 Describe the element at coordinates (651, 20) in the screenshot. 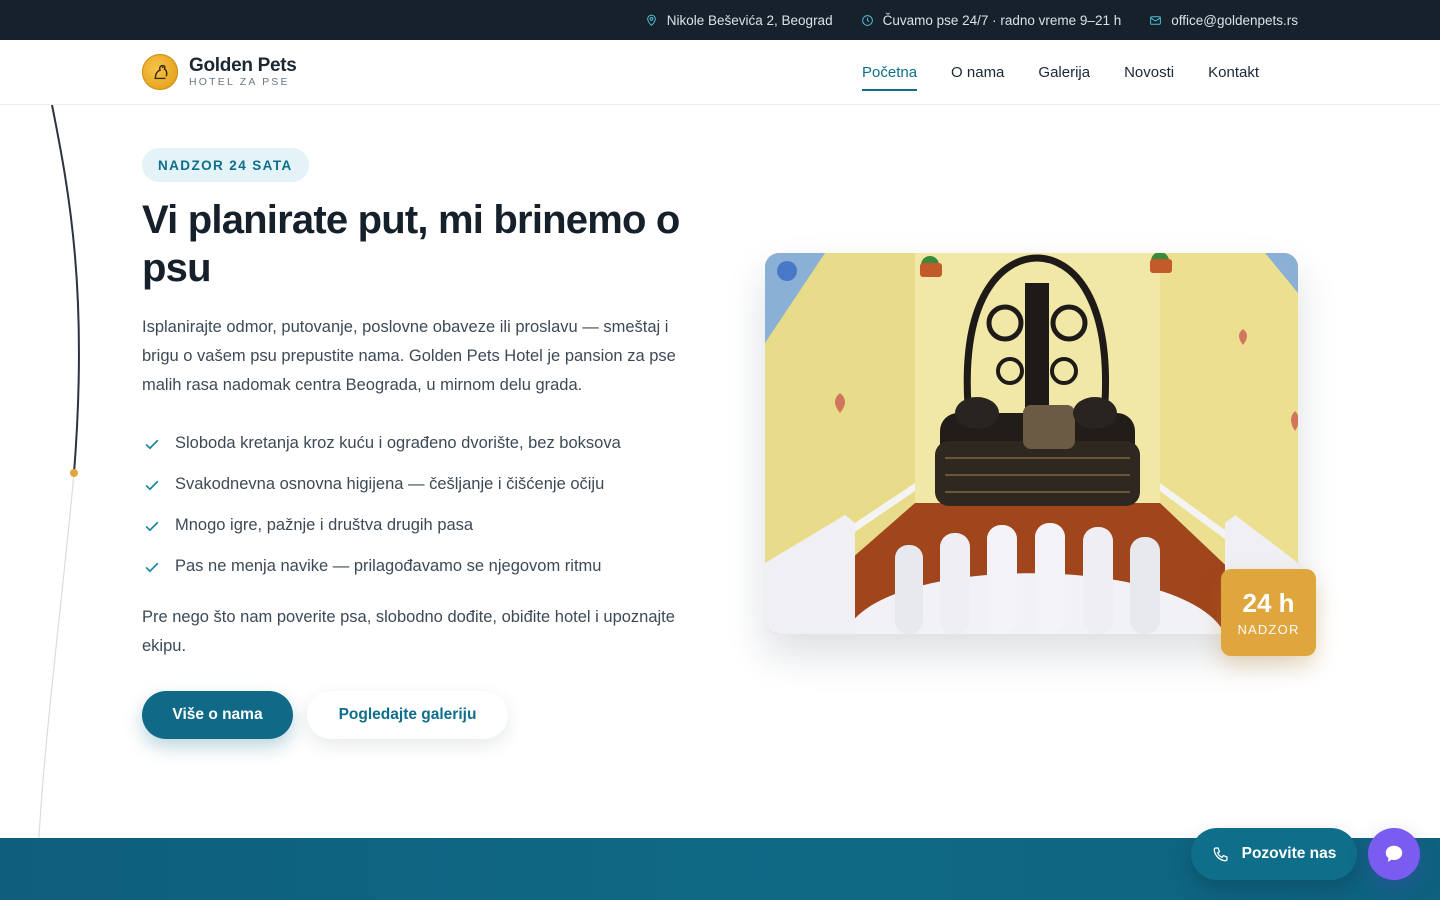

I see `location-pin-icon` at that location.